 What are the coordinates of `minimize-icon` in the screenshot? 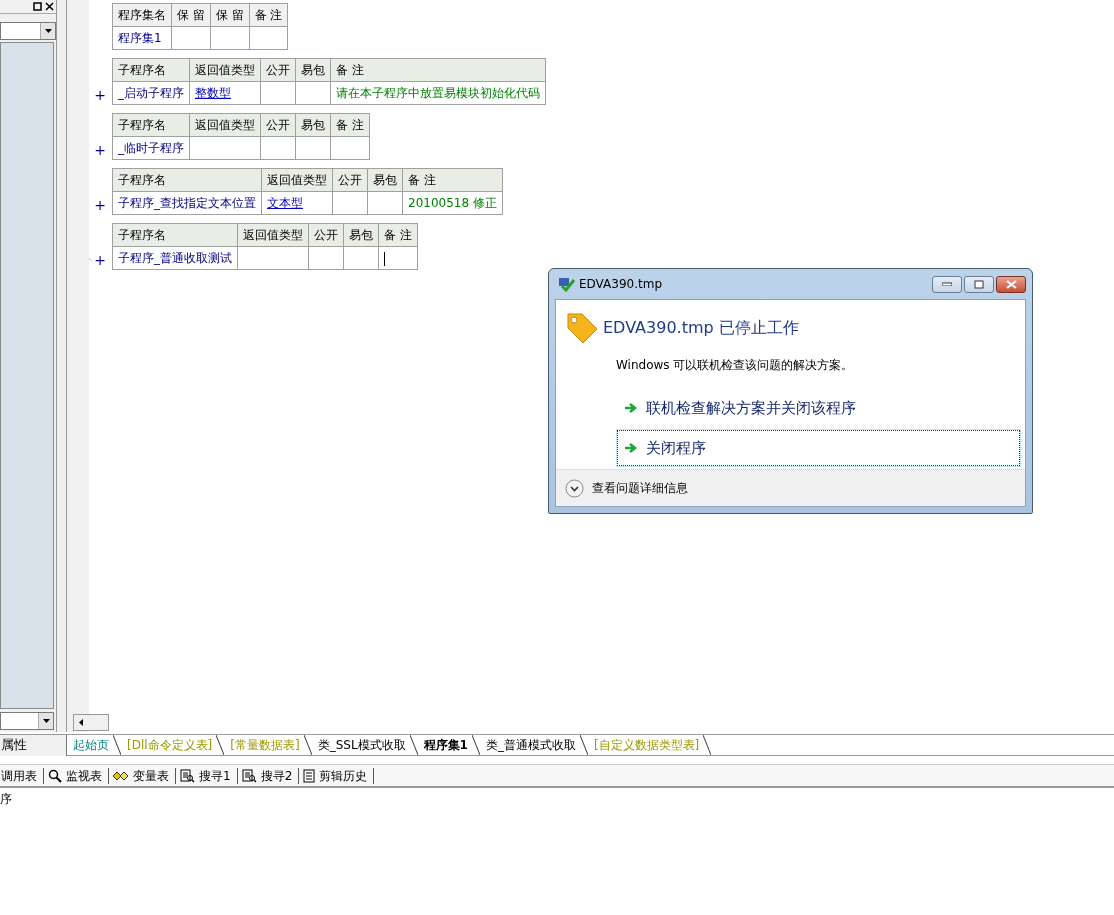 It's located at (947, 284).